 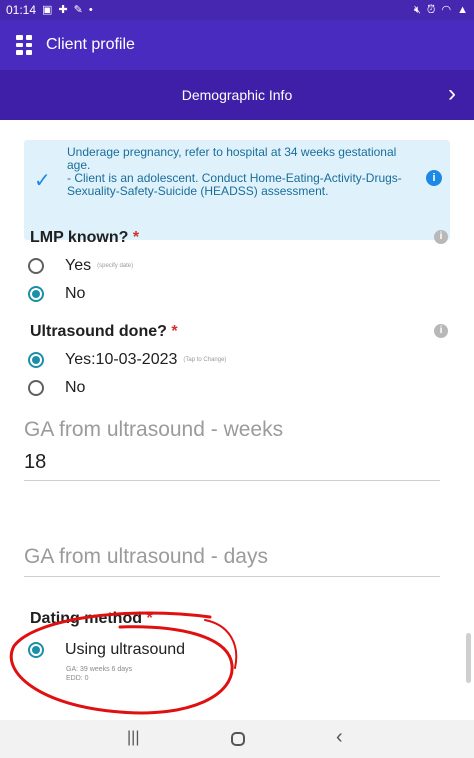 I want to click on ga-days-label: GA from ultrasound - days, so click(x=146, y=557).